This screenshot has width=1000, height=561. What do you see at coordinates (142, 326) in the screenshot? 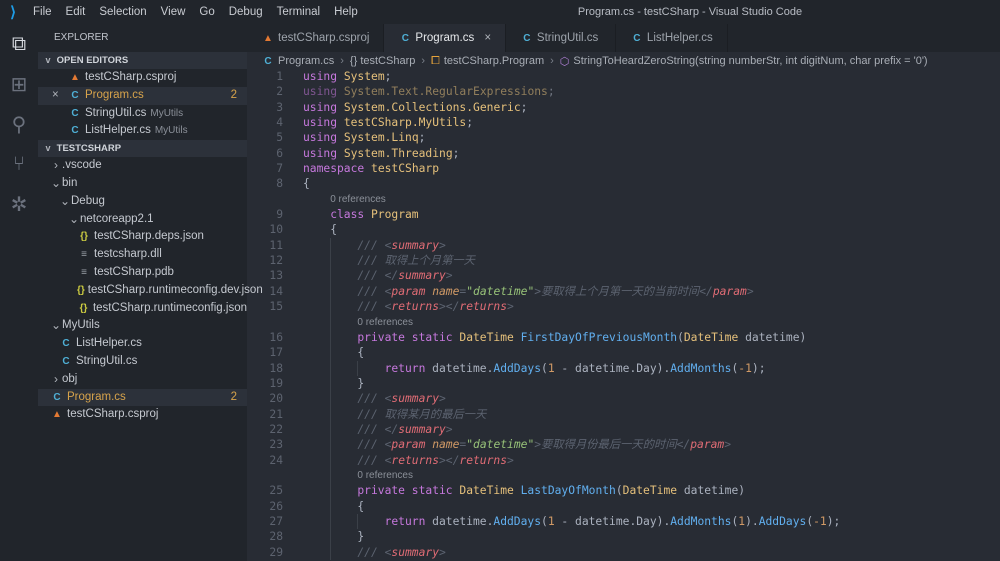
I see `folder-item: ⌄ MyUtils` at bounding box center [142, 326].